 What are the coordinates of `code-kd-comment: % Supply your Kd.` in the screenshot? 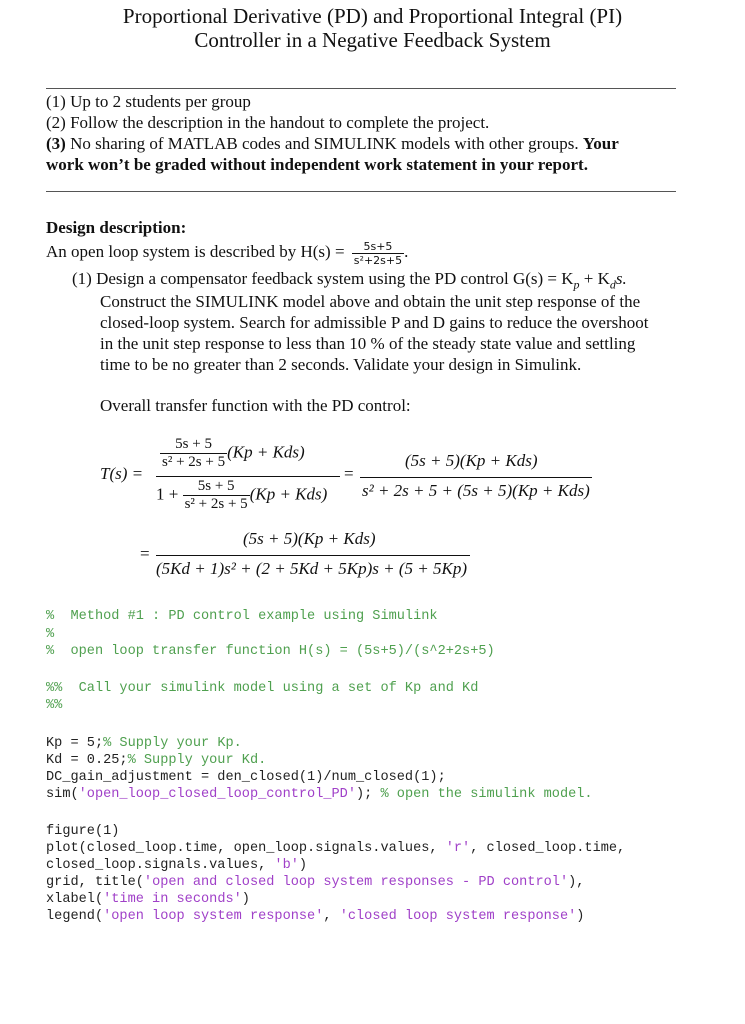 It's located at (197, 760).